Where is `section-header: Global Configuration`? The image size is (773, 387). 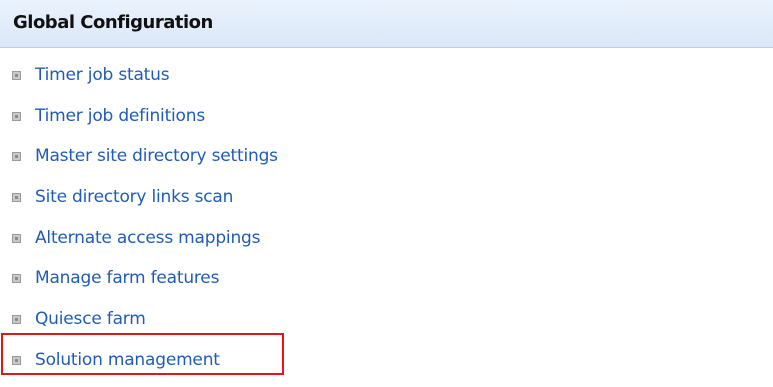
section-header: Global Configuration is located at coordinates (386, 24).